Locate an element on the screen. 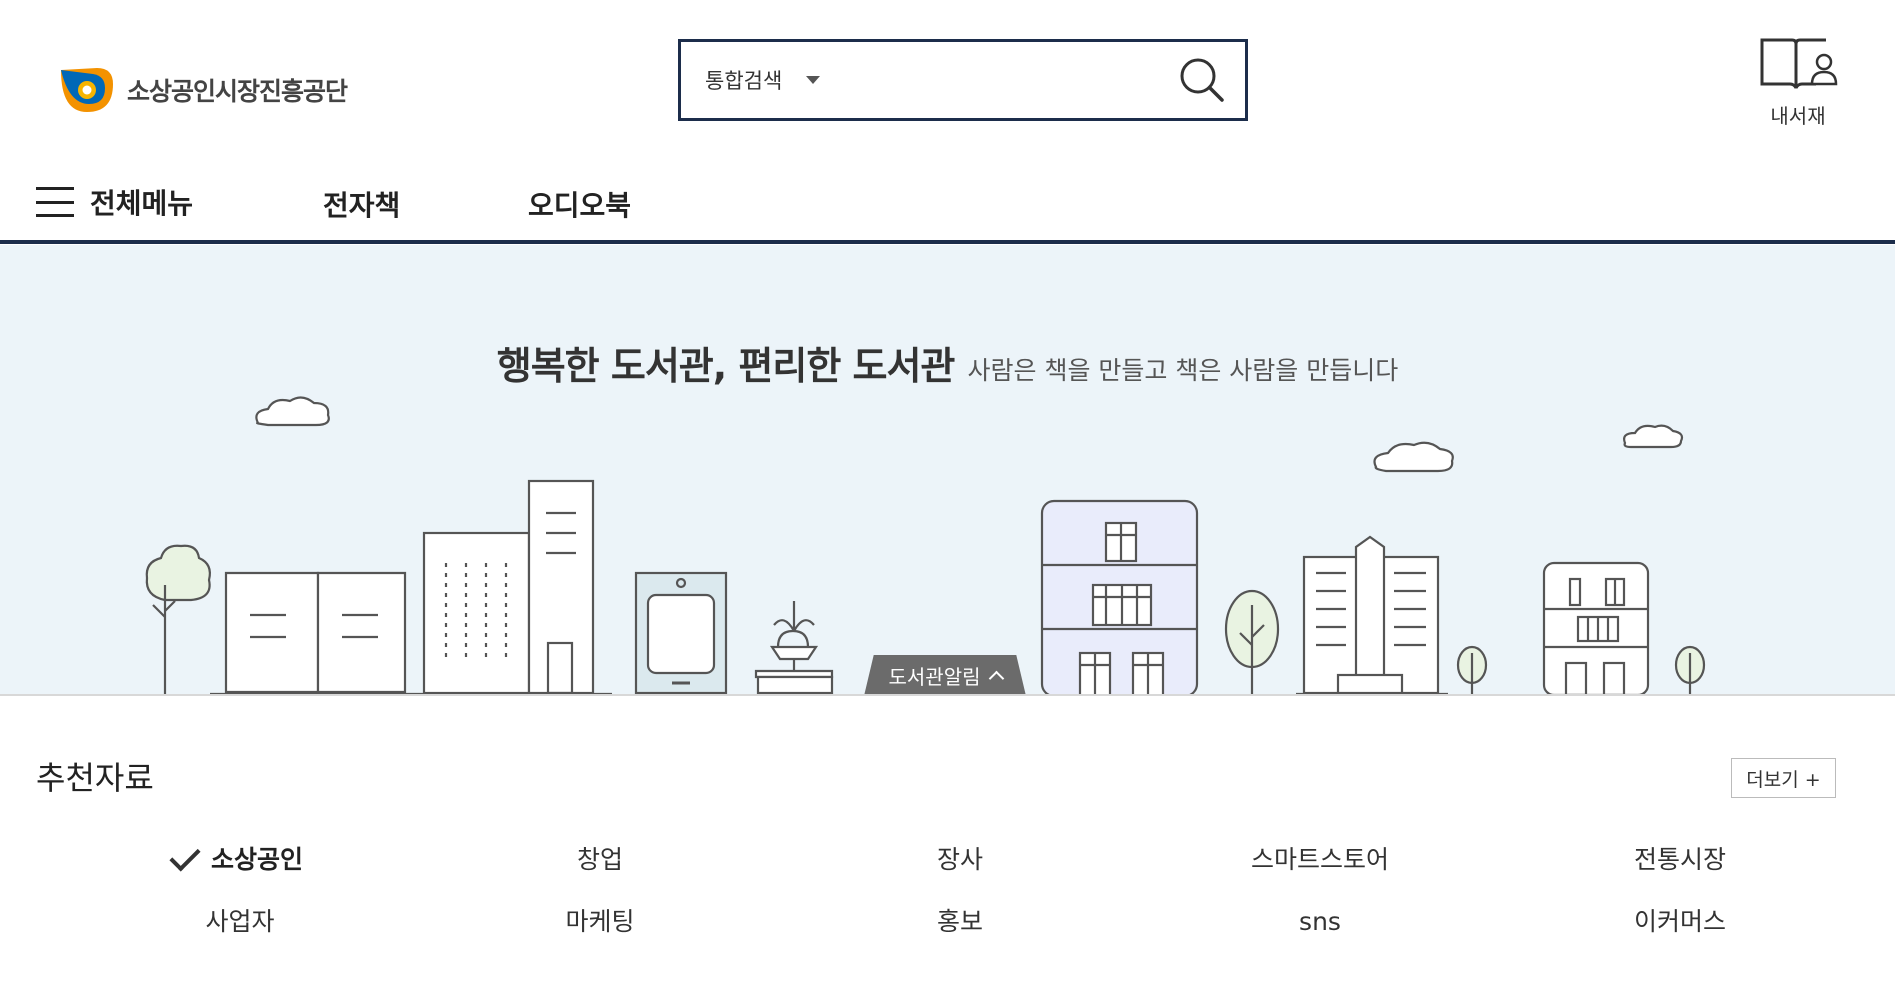  category-label: 소상공인 is located at coordinates (256, 859).